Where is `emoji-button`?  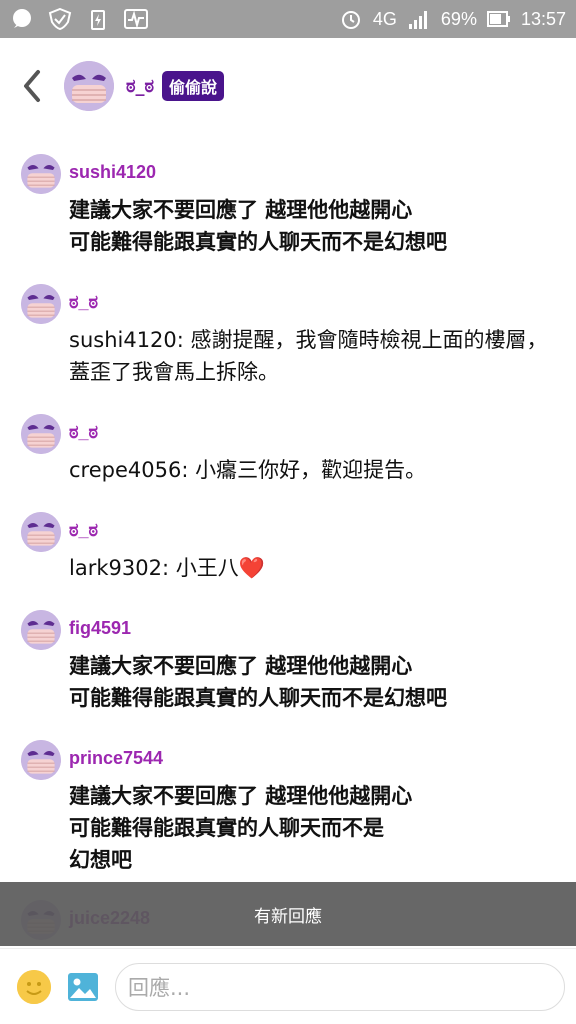
emoji-button is located at coordinates (34, 986).